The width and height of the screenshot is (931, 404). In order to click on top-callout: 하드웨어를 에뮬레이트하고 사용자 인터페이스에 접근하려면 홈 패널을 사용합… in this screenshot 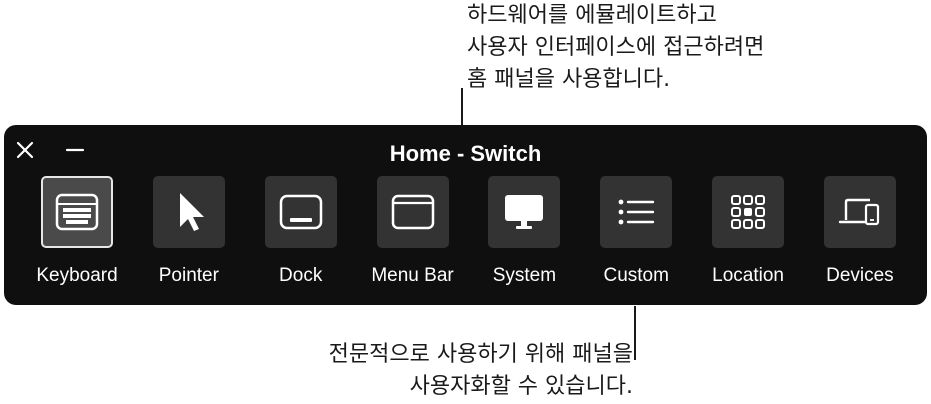, I will do `click(615, 48)`.